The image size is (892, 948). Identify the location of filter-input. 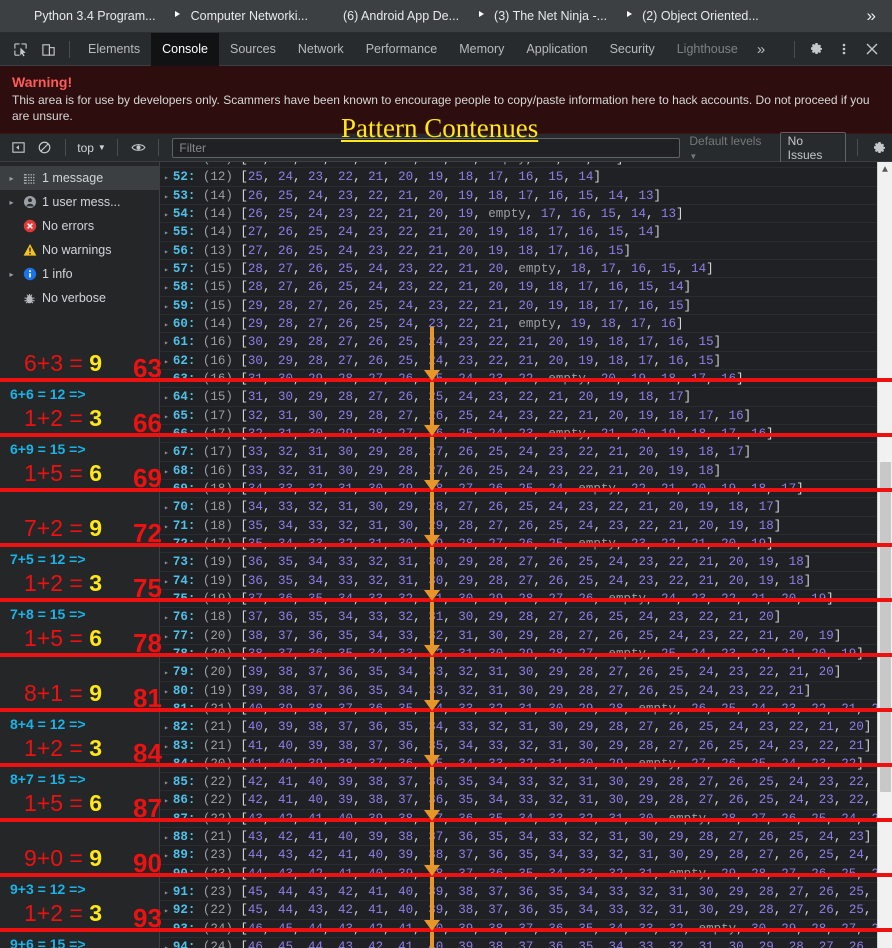
(426, 147).